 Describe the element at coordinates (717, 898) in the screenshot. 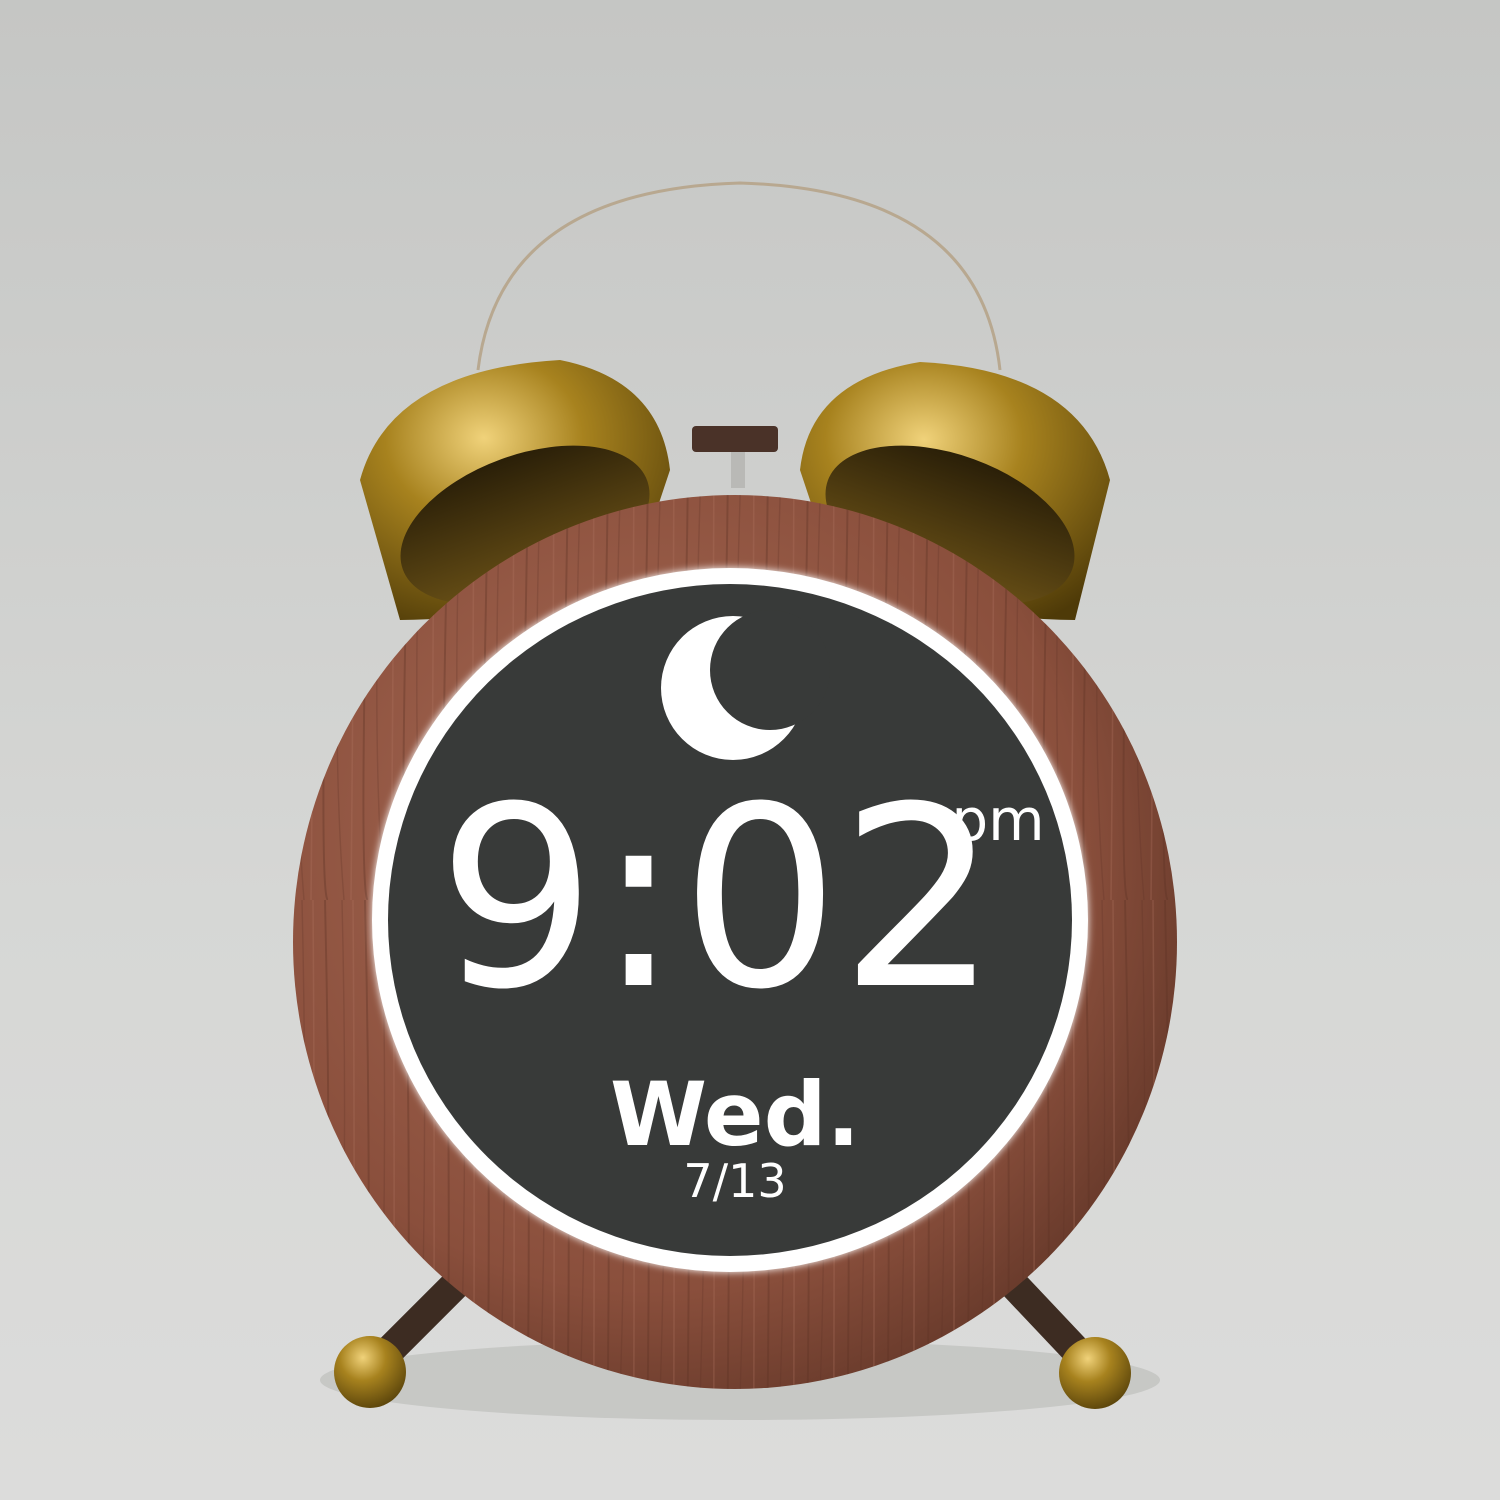

I see `time-display: 9:02` at that location.